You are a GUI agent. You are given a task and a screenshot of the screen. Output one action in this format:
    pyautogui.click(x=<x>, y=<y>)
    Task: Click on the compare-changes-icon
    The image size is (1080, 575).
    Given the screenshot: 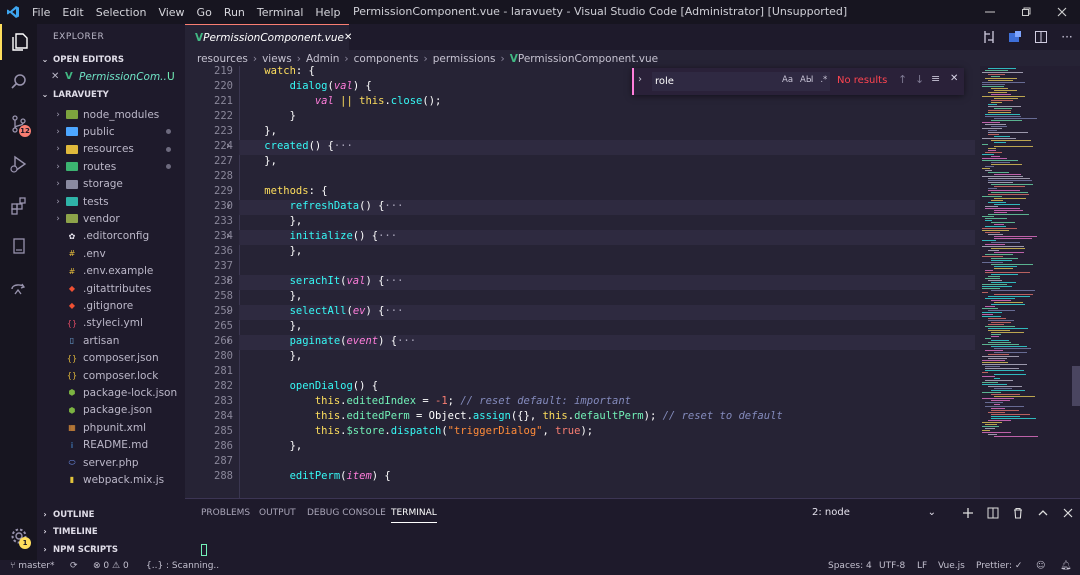 What is the action you would take?
    pyautogui.click(x=989, y=37)
    